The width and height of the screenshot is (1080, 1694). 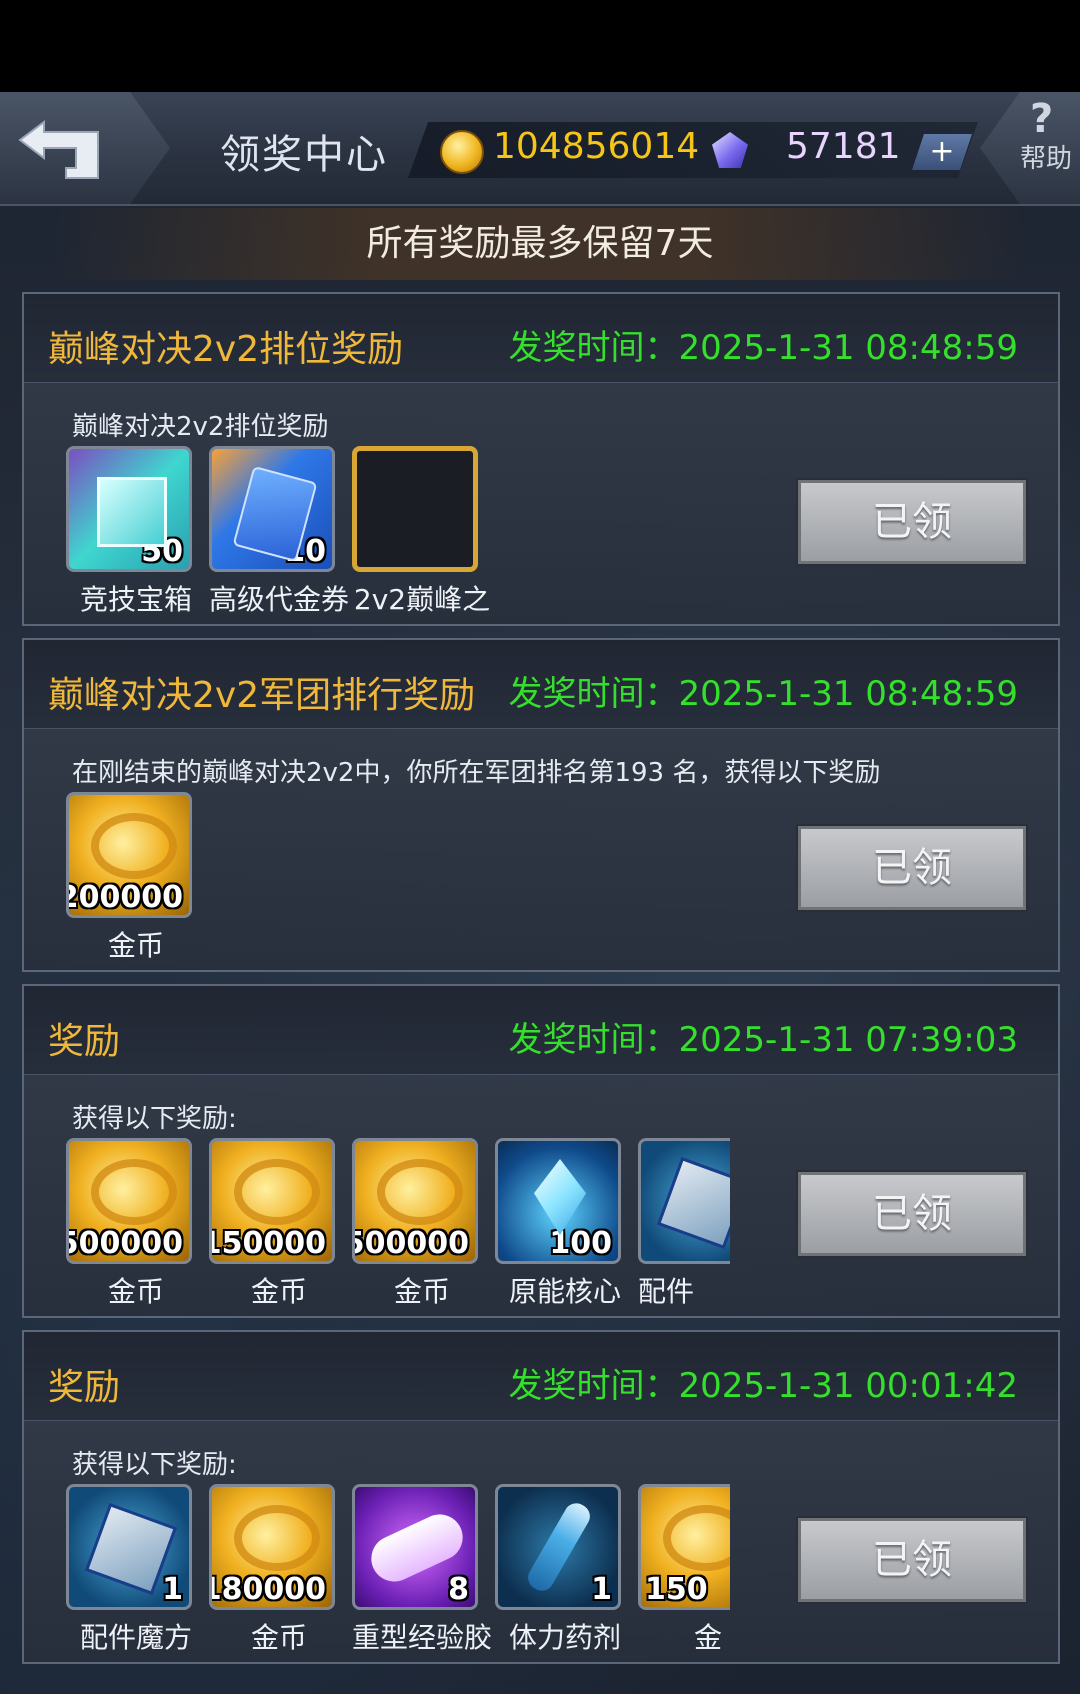 I want to click on gold-coins-icon: 150000, so click(x=272, y=1201).